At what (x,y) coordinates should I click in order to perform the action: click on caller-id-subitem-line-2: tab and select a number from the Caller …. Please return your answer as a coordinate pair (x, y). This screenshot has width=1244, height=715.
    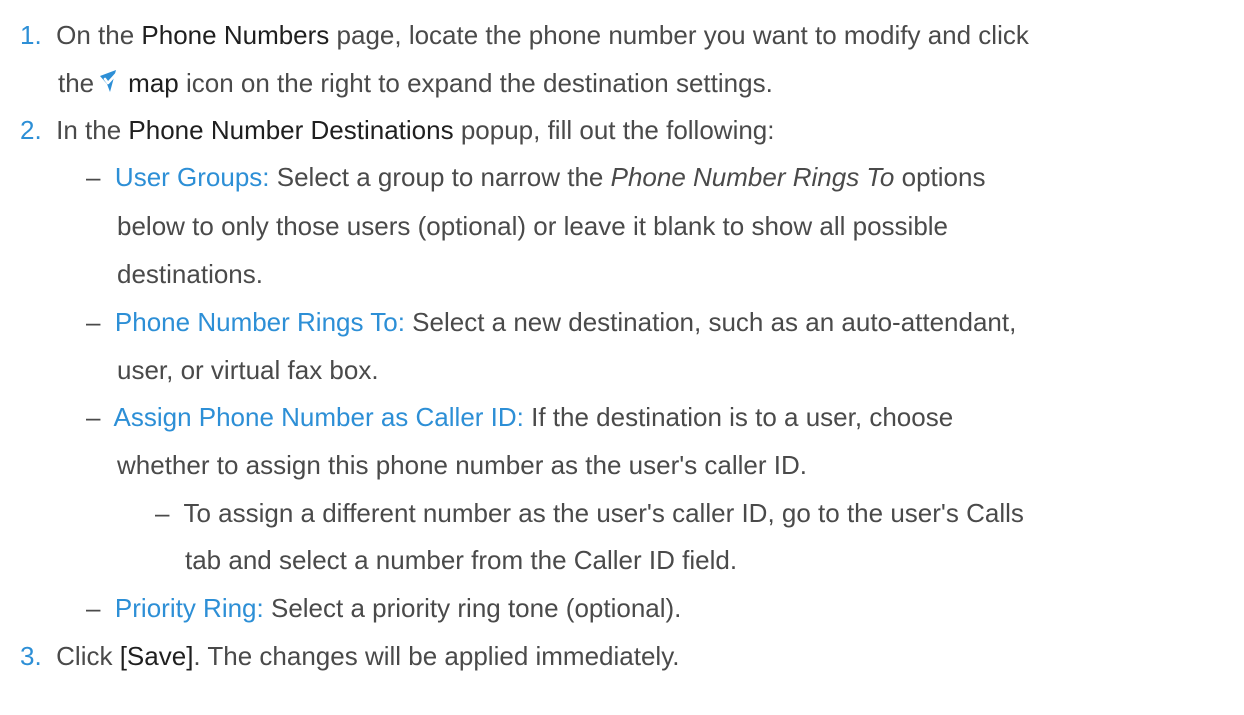
    Looking at the image, I should click on (461, 560).